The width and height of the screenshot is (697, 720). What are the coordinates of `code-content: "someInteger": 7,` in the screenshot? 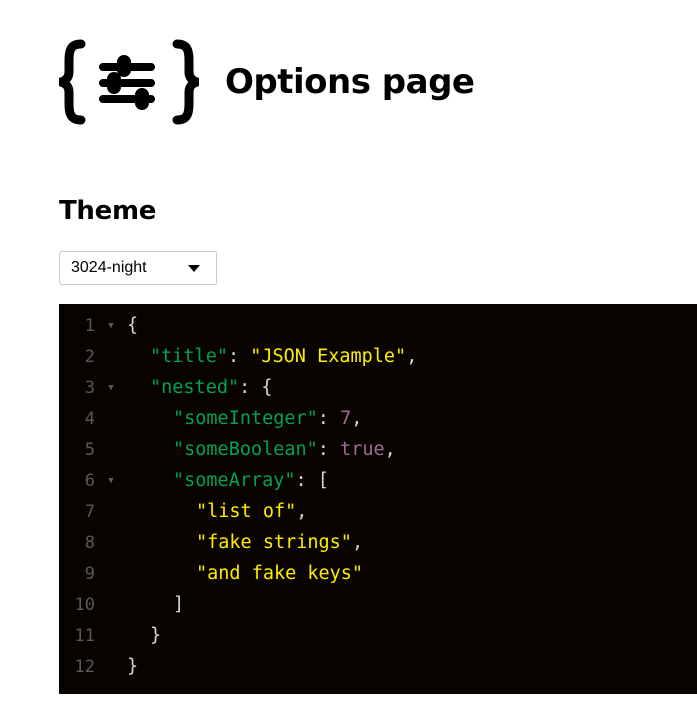 It's located at (244, 418).